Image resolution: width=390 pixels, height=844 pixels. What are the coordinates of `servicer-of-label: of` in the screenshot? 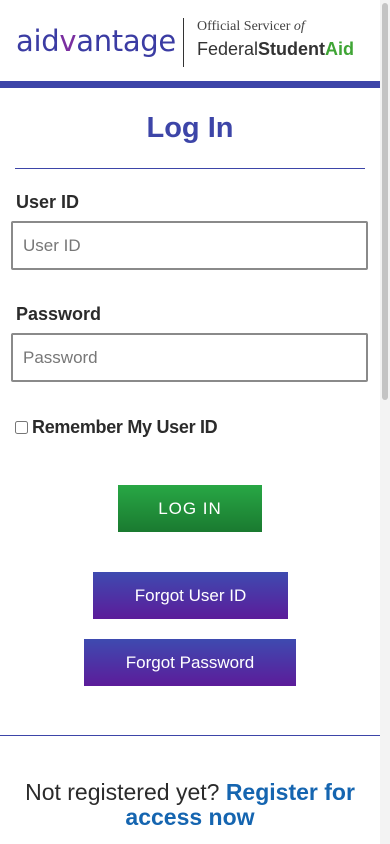 It's located at (299, 26).